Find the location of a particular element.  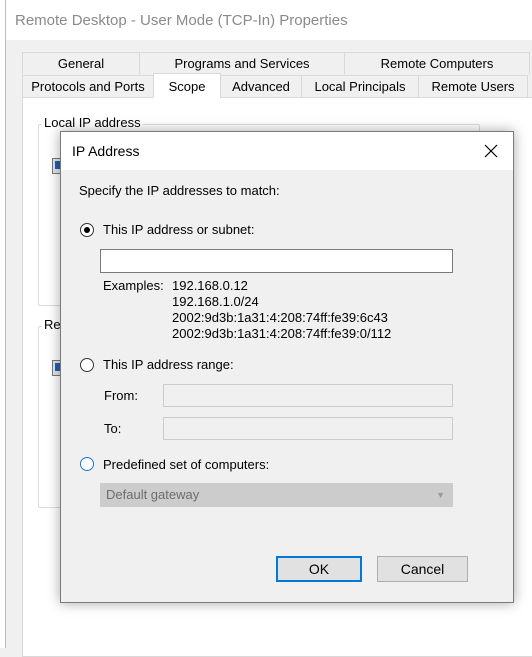

dialog-title-bar: IP Address is located at coordinates (287, 151).